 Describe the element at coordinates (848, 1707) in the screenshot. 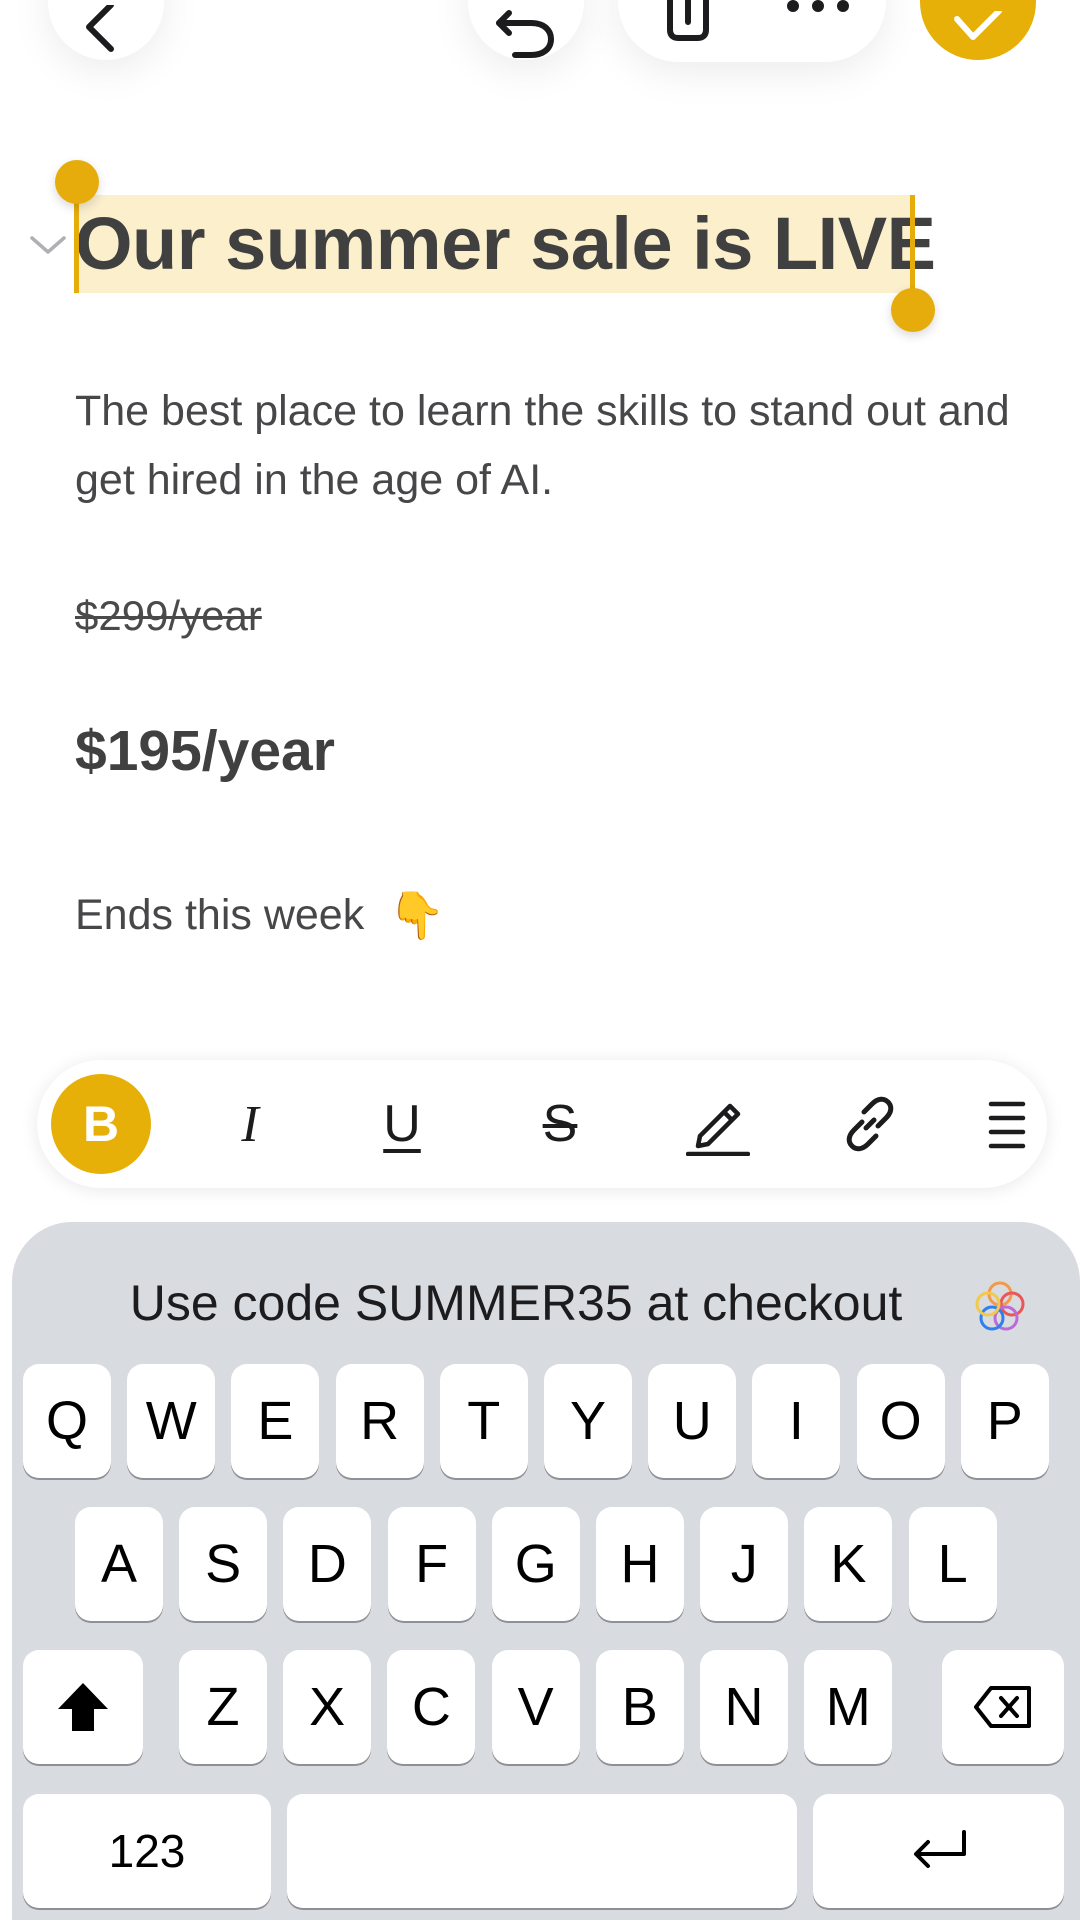

I see `key-m: M` at that location.